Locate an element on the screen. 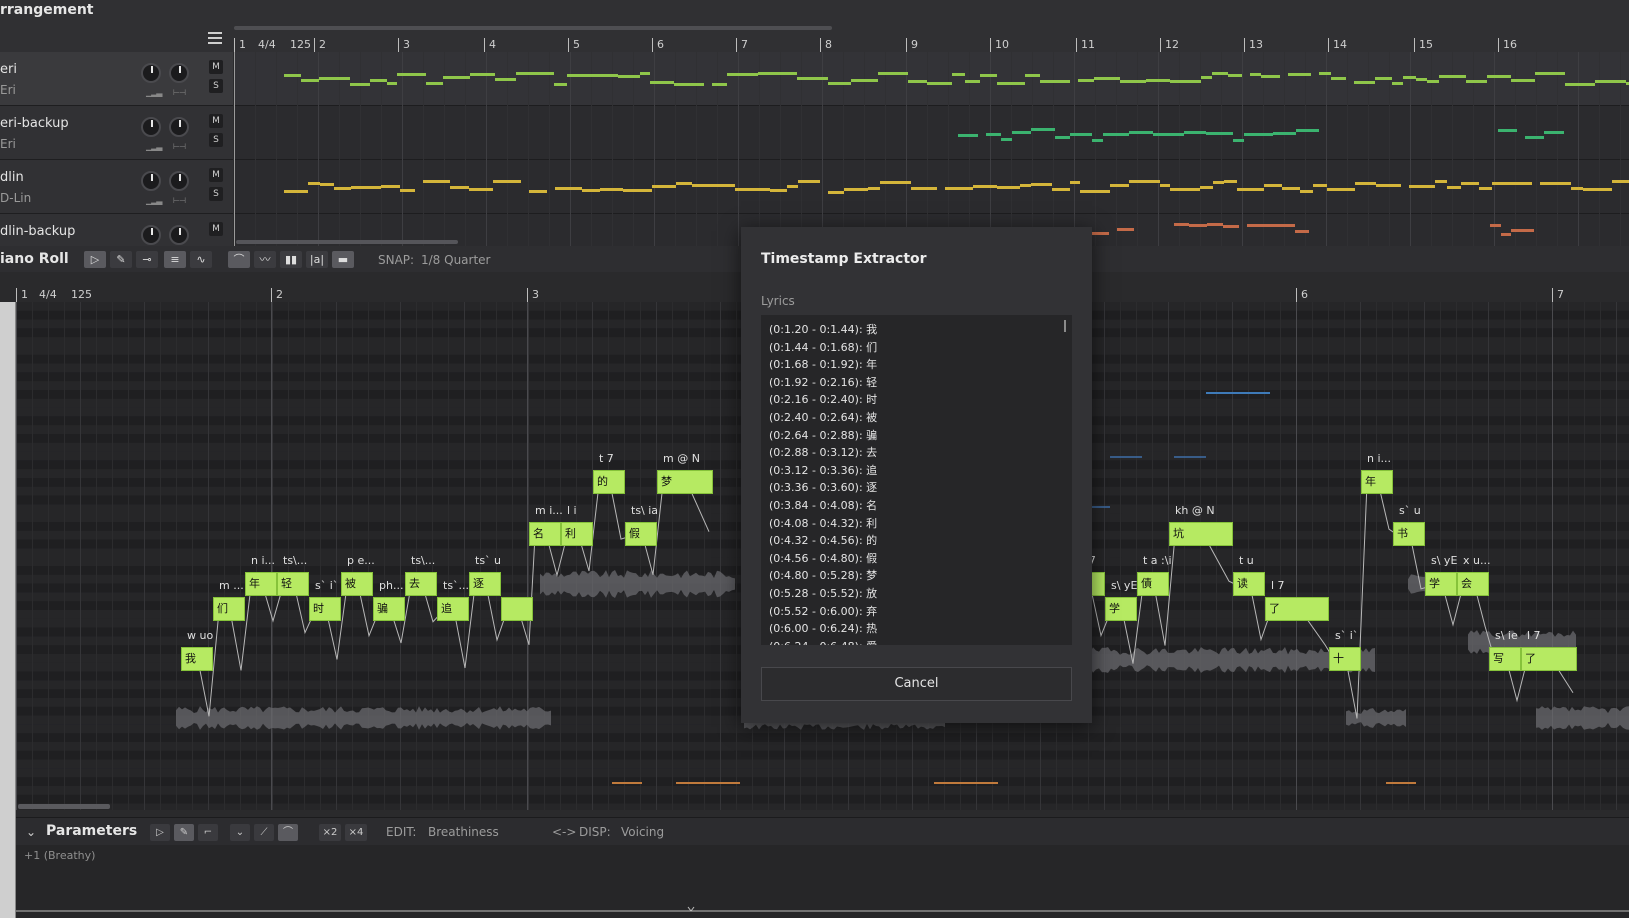 This screenshot has height=918, width=1629. note: 逐 is located at coordinates (485, 584).